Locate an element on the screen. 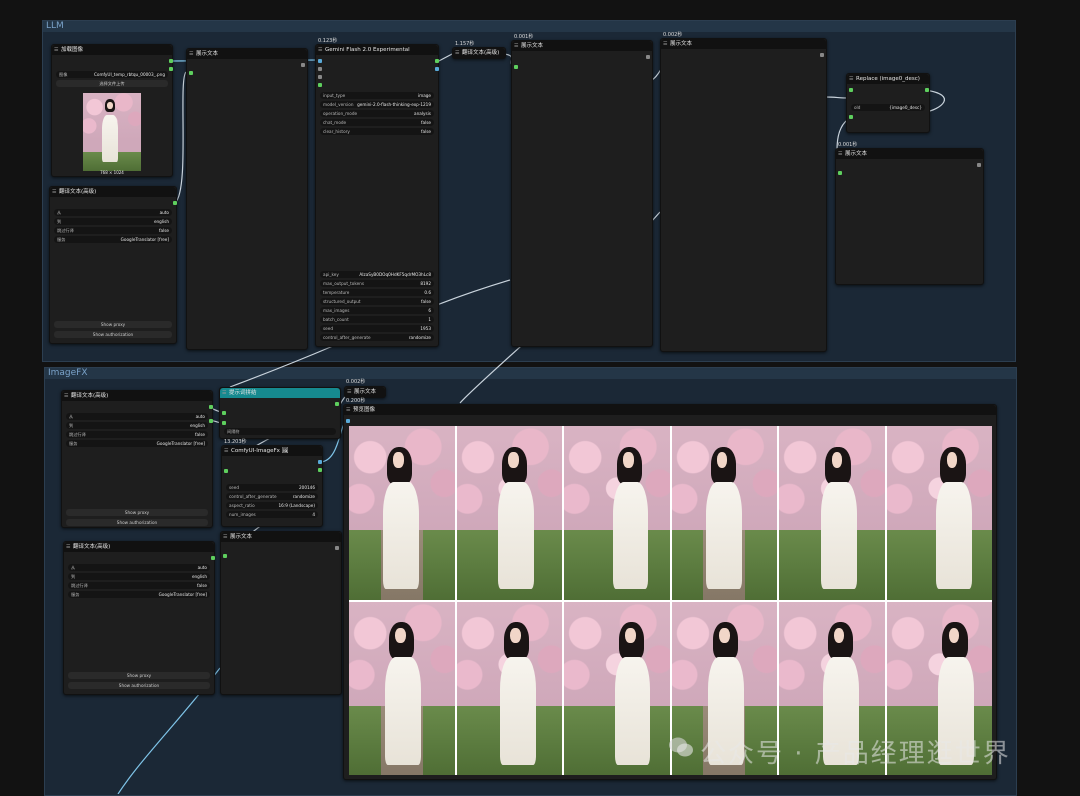 The image size is (1080, 796). aspect-ratio-widget: aspect_ratio 16:9 (Landscape) is located at coordinates (272, 505).